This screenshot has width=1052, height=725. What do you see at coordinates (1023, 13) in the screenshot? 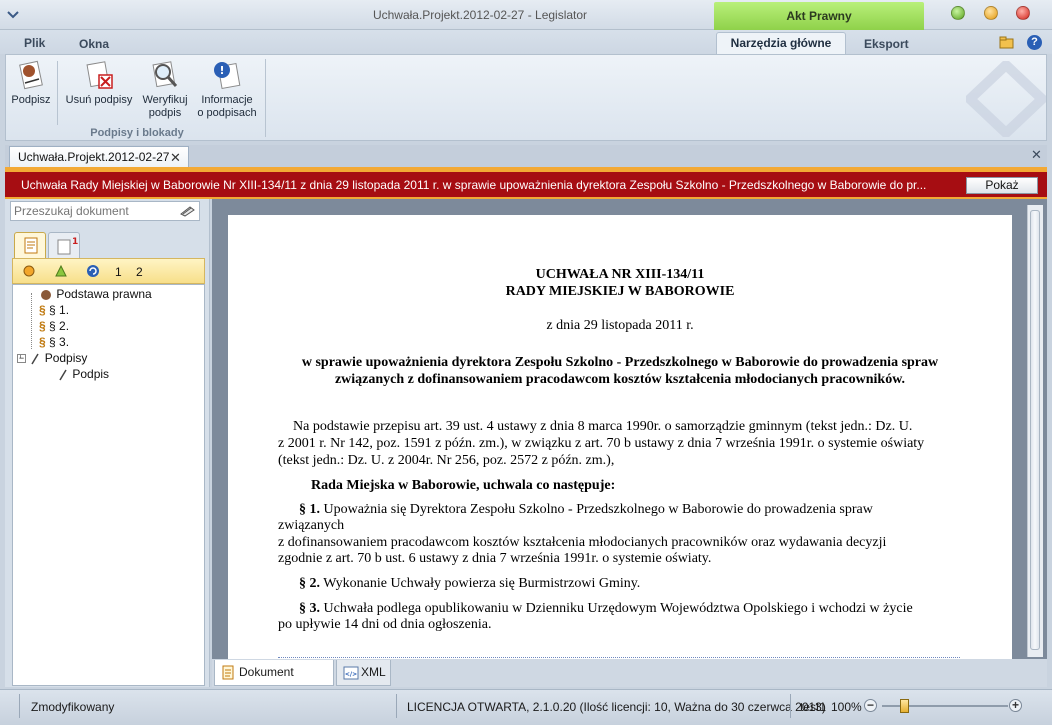
I see `close-window-button` at bounding box center [1023, 13].